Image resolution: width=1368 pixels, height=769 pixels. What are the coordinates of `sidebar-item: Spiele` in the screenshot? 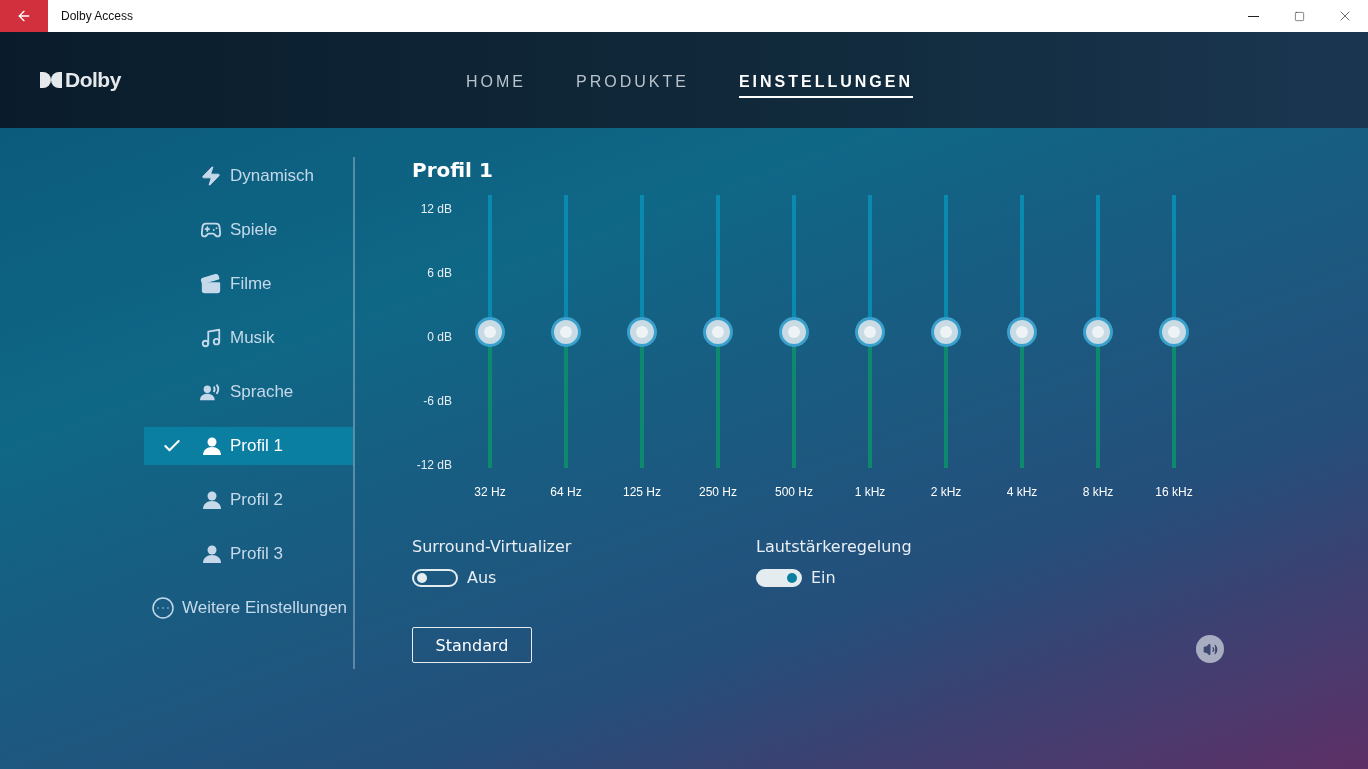 It's located at (248, 230).